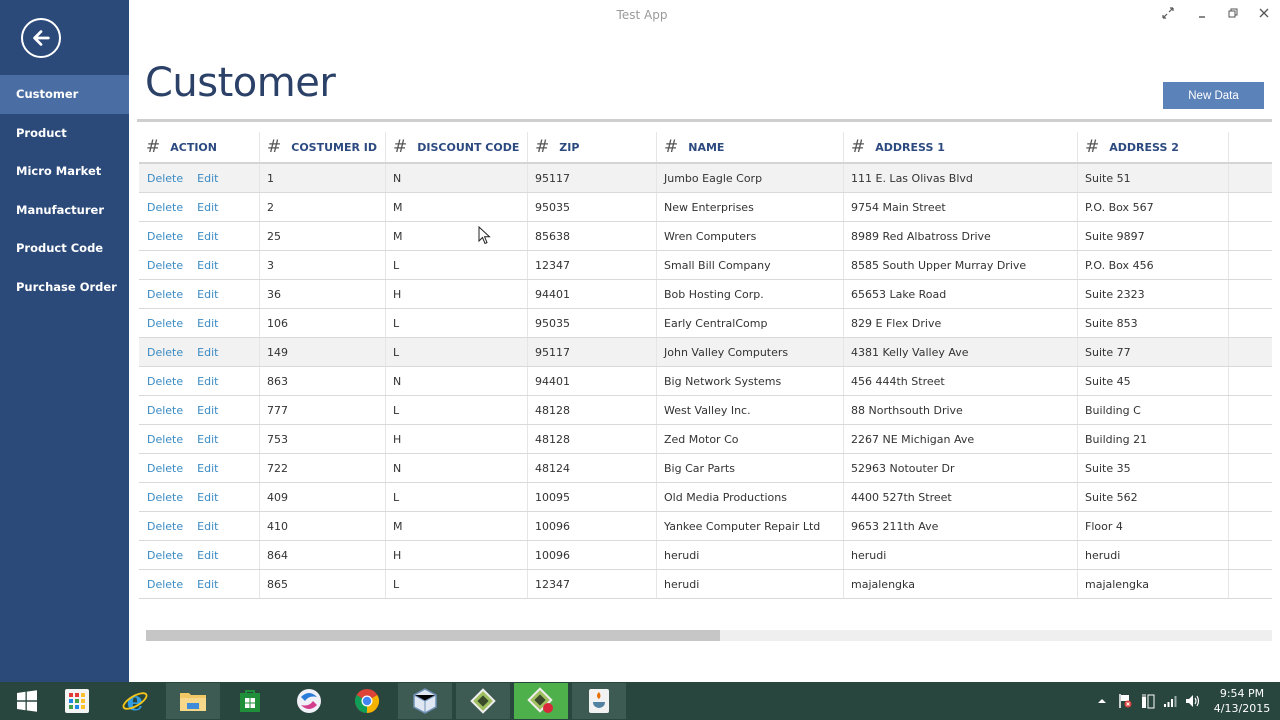 The height and width of the screenshot is (720, 1280). What do you see at coordinates (1102, 701) in the screenshot?
I see `show-hidden-icons-button` at bounding box center [1102, 701].